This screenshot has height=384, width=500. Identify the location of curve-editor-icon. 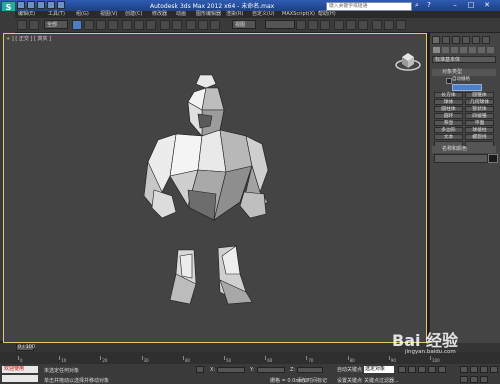
(339, 25).